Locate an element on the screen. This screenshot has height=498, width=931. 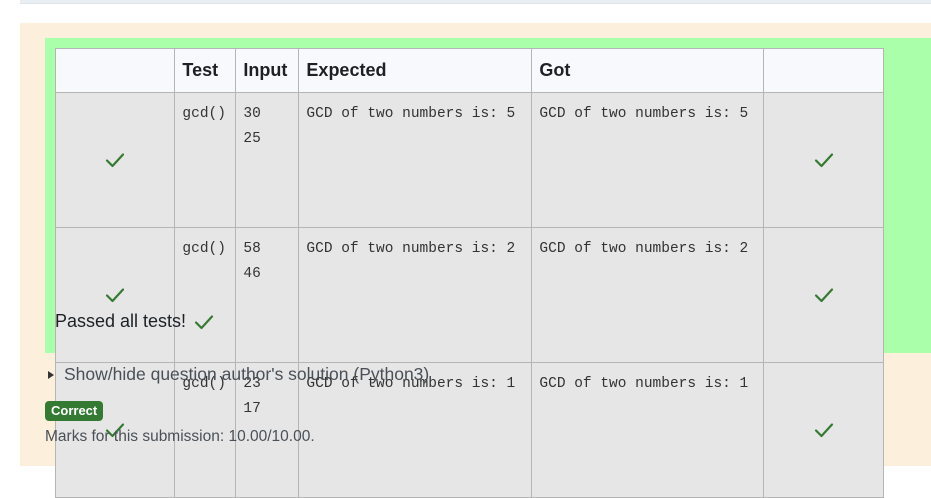
header-mark is located at coordinates (115, 70).